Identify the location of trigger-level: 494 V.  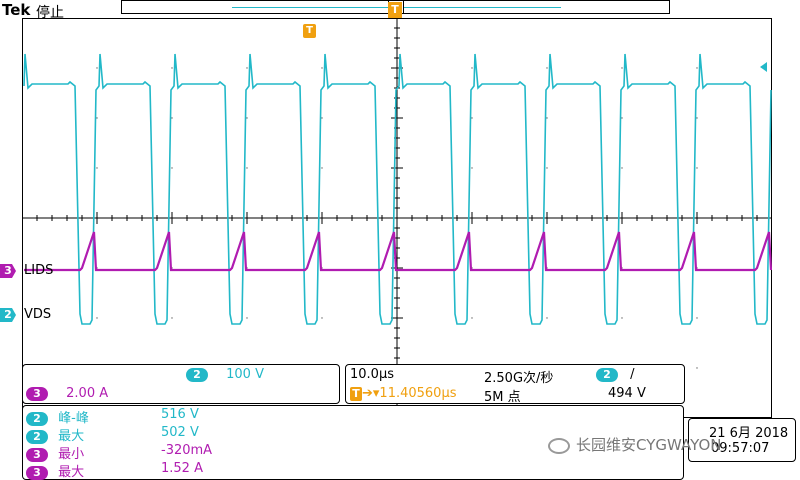
(627, 393).